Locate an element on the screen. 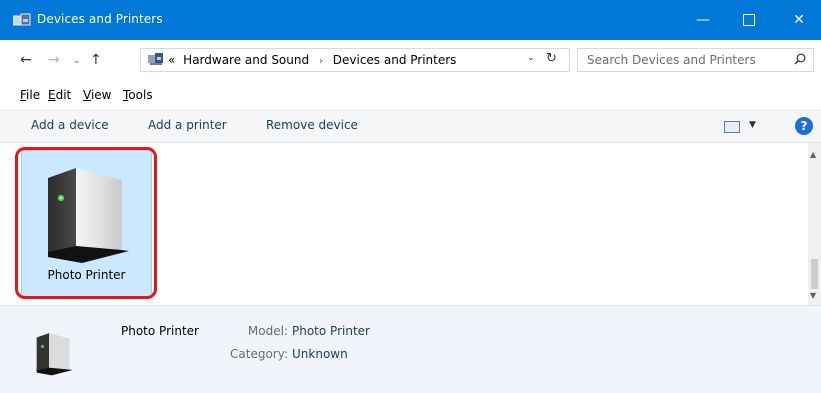  control-panel-icon is located at coordinates (155, 59).